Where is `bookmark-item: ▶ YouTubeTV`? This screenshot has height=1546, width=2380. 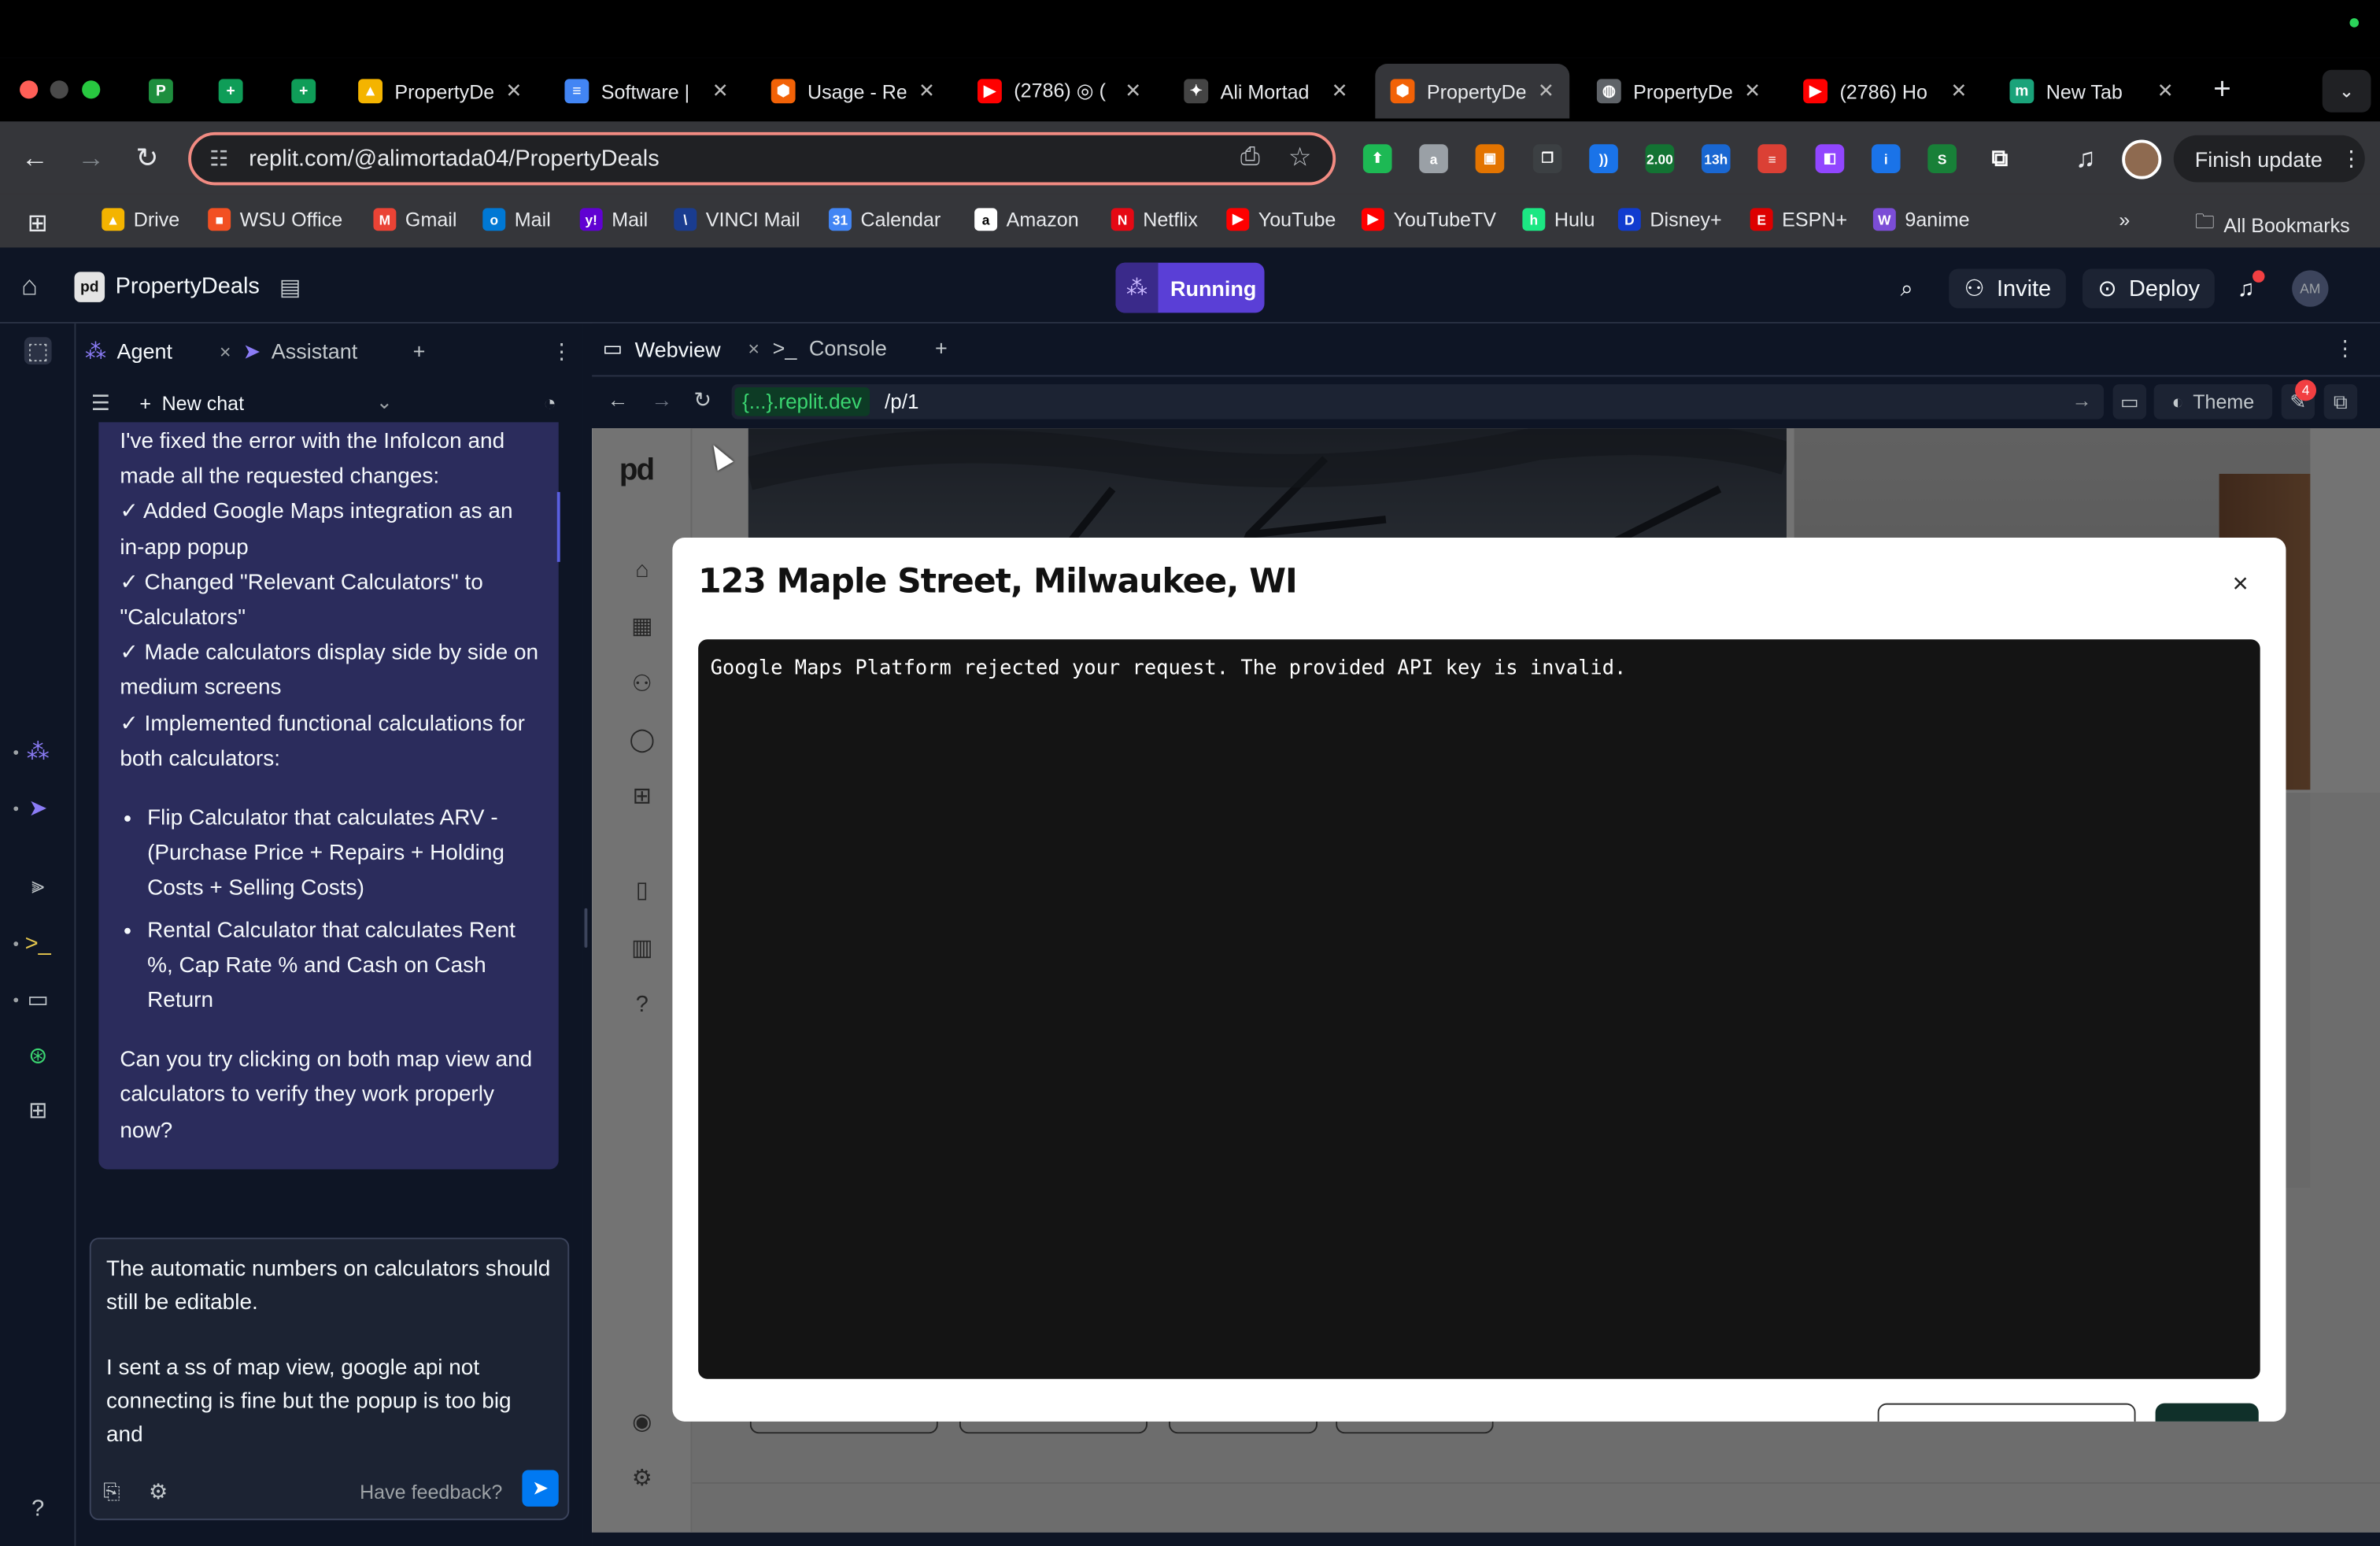
bookmark-item: ▶ YouTubeTV is located at coordinates (1428, 220).